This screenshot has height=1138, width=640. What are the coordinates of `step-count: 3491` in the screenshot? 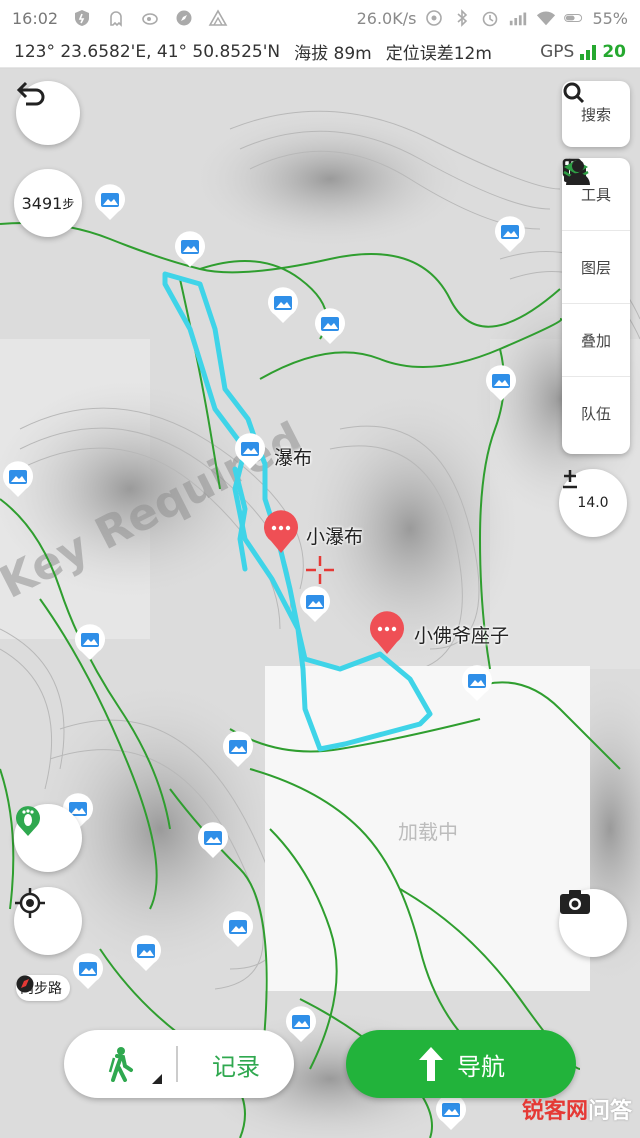 It's located at (42, 203).